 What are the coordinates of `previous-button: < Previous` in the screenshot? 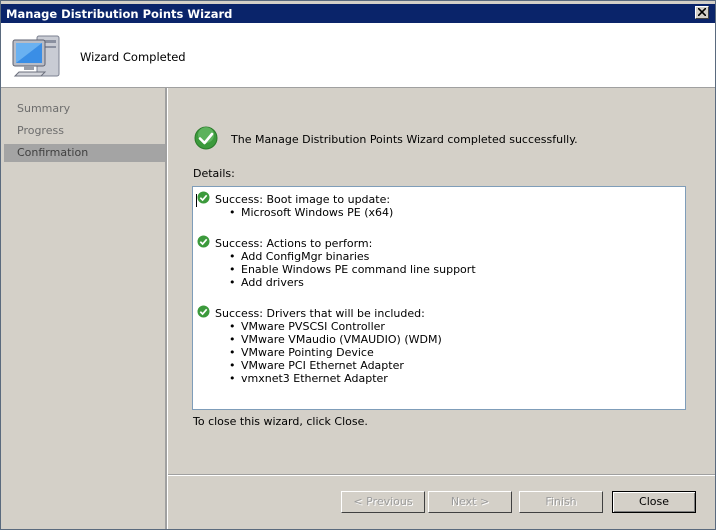 It's located at (383, 502).